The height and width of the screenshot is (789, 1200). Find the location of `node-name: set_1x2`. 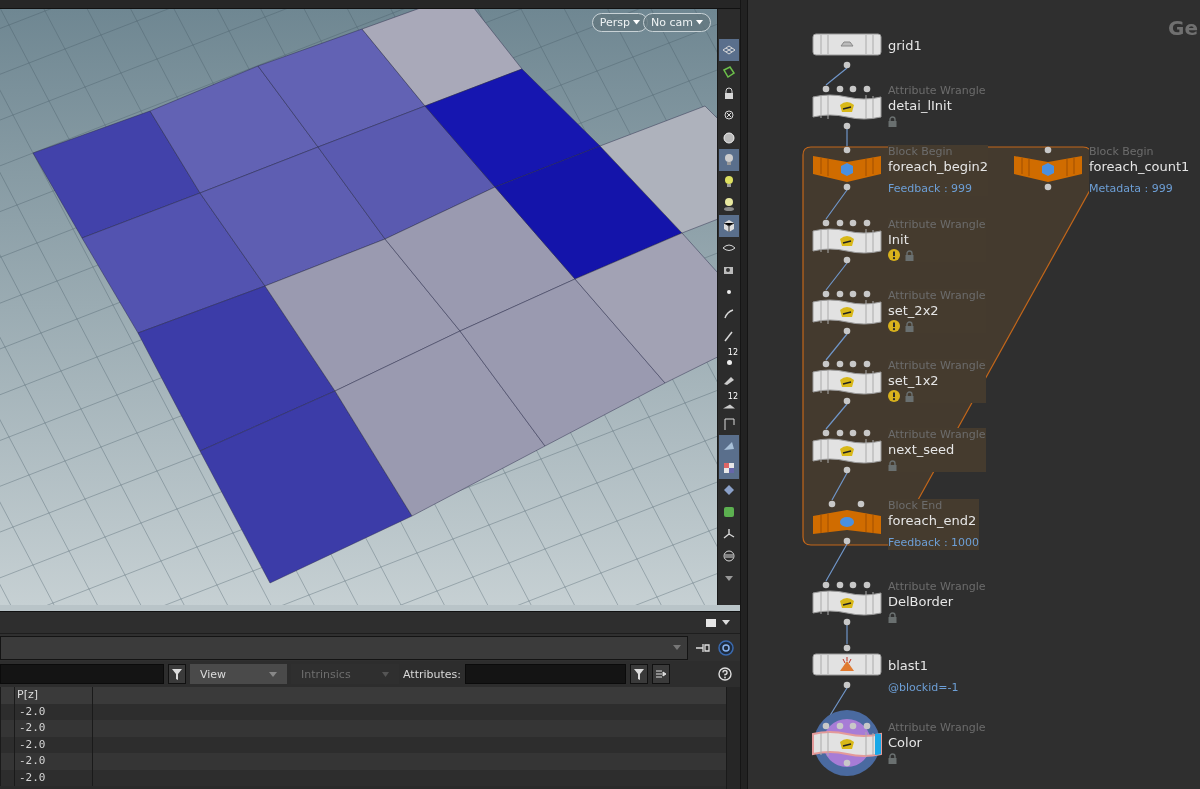

node-name: set_1x2 is located at coordinates (913, 380).